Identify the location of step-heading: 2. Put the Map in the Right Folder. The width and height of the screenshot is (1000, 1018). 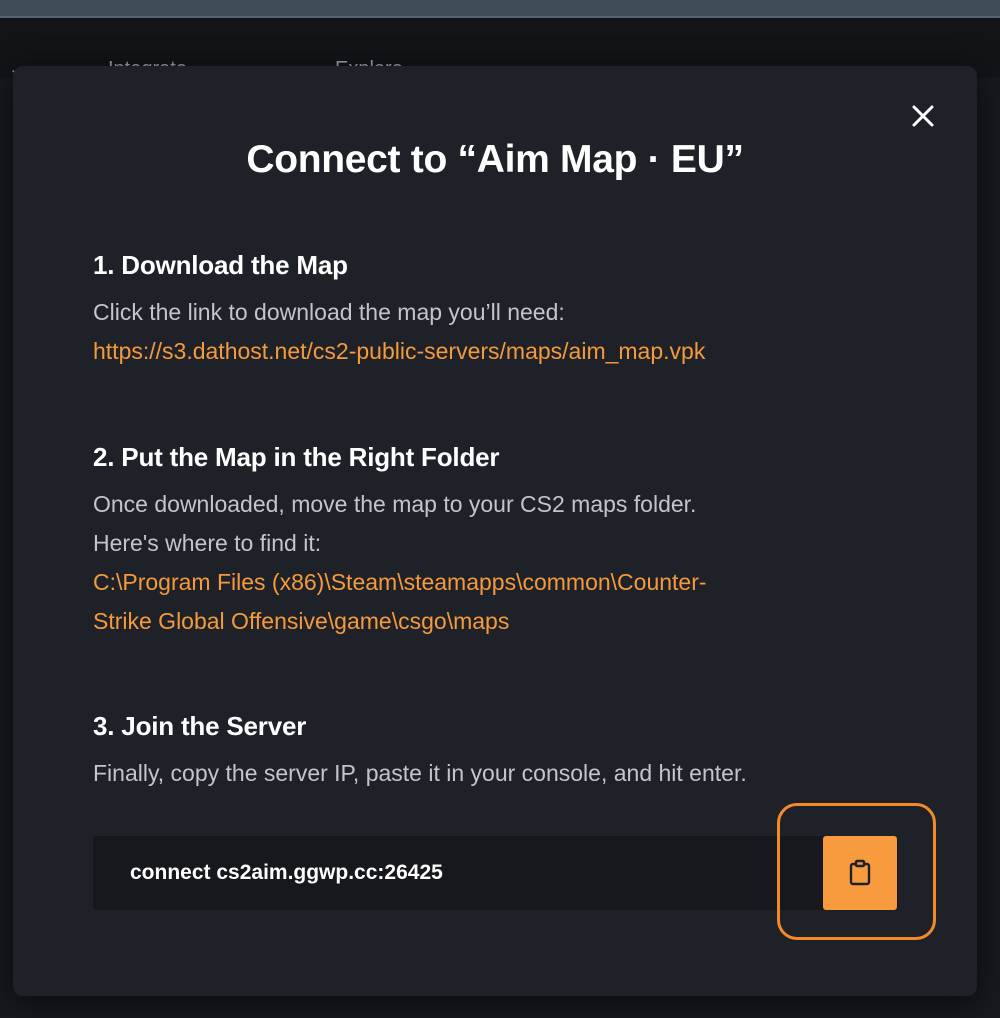
(296, 457).